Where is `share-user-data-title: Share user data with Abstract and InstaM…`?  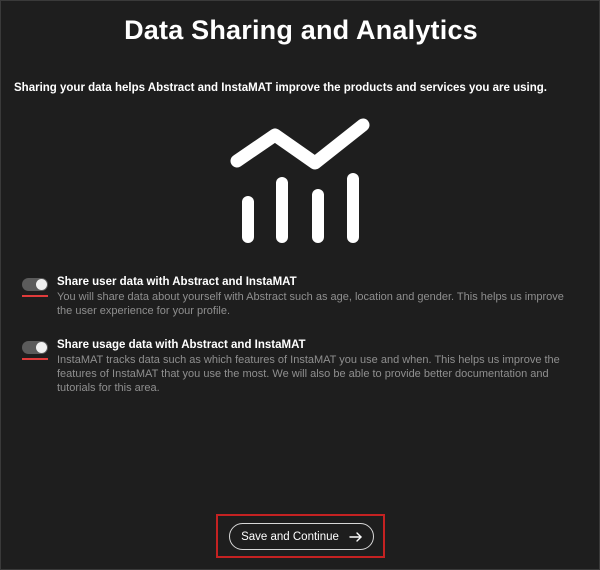 share-user-data-title: Share user data with Abstract and InstaM… is located at coordinates (177, 282).